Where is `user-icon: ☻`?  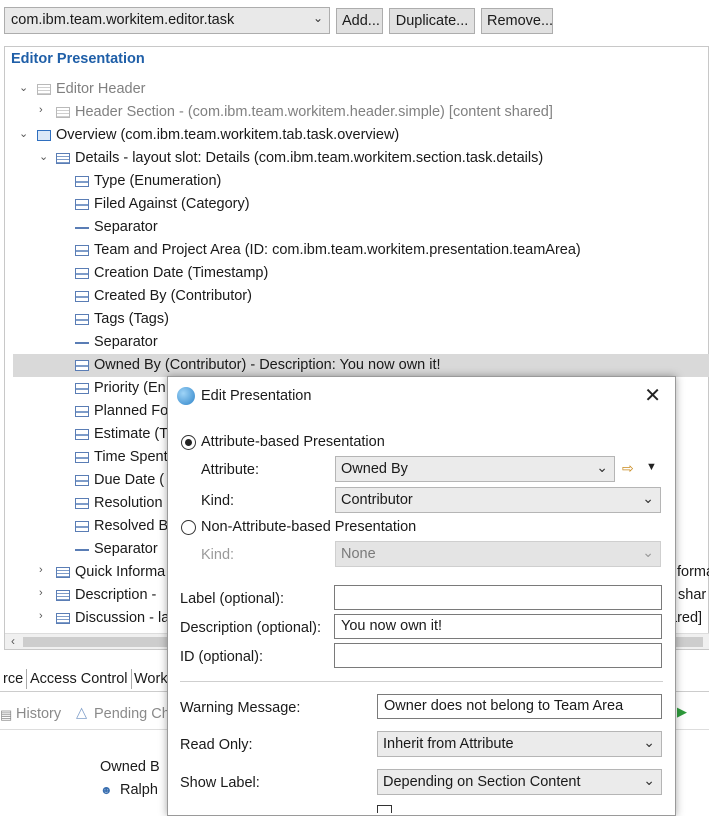 user-icon: ☻ is located at coordinates (106, 790).